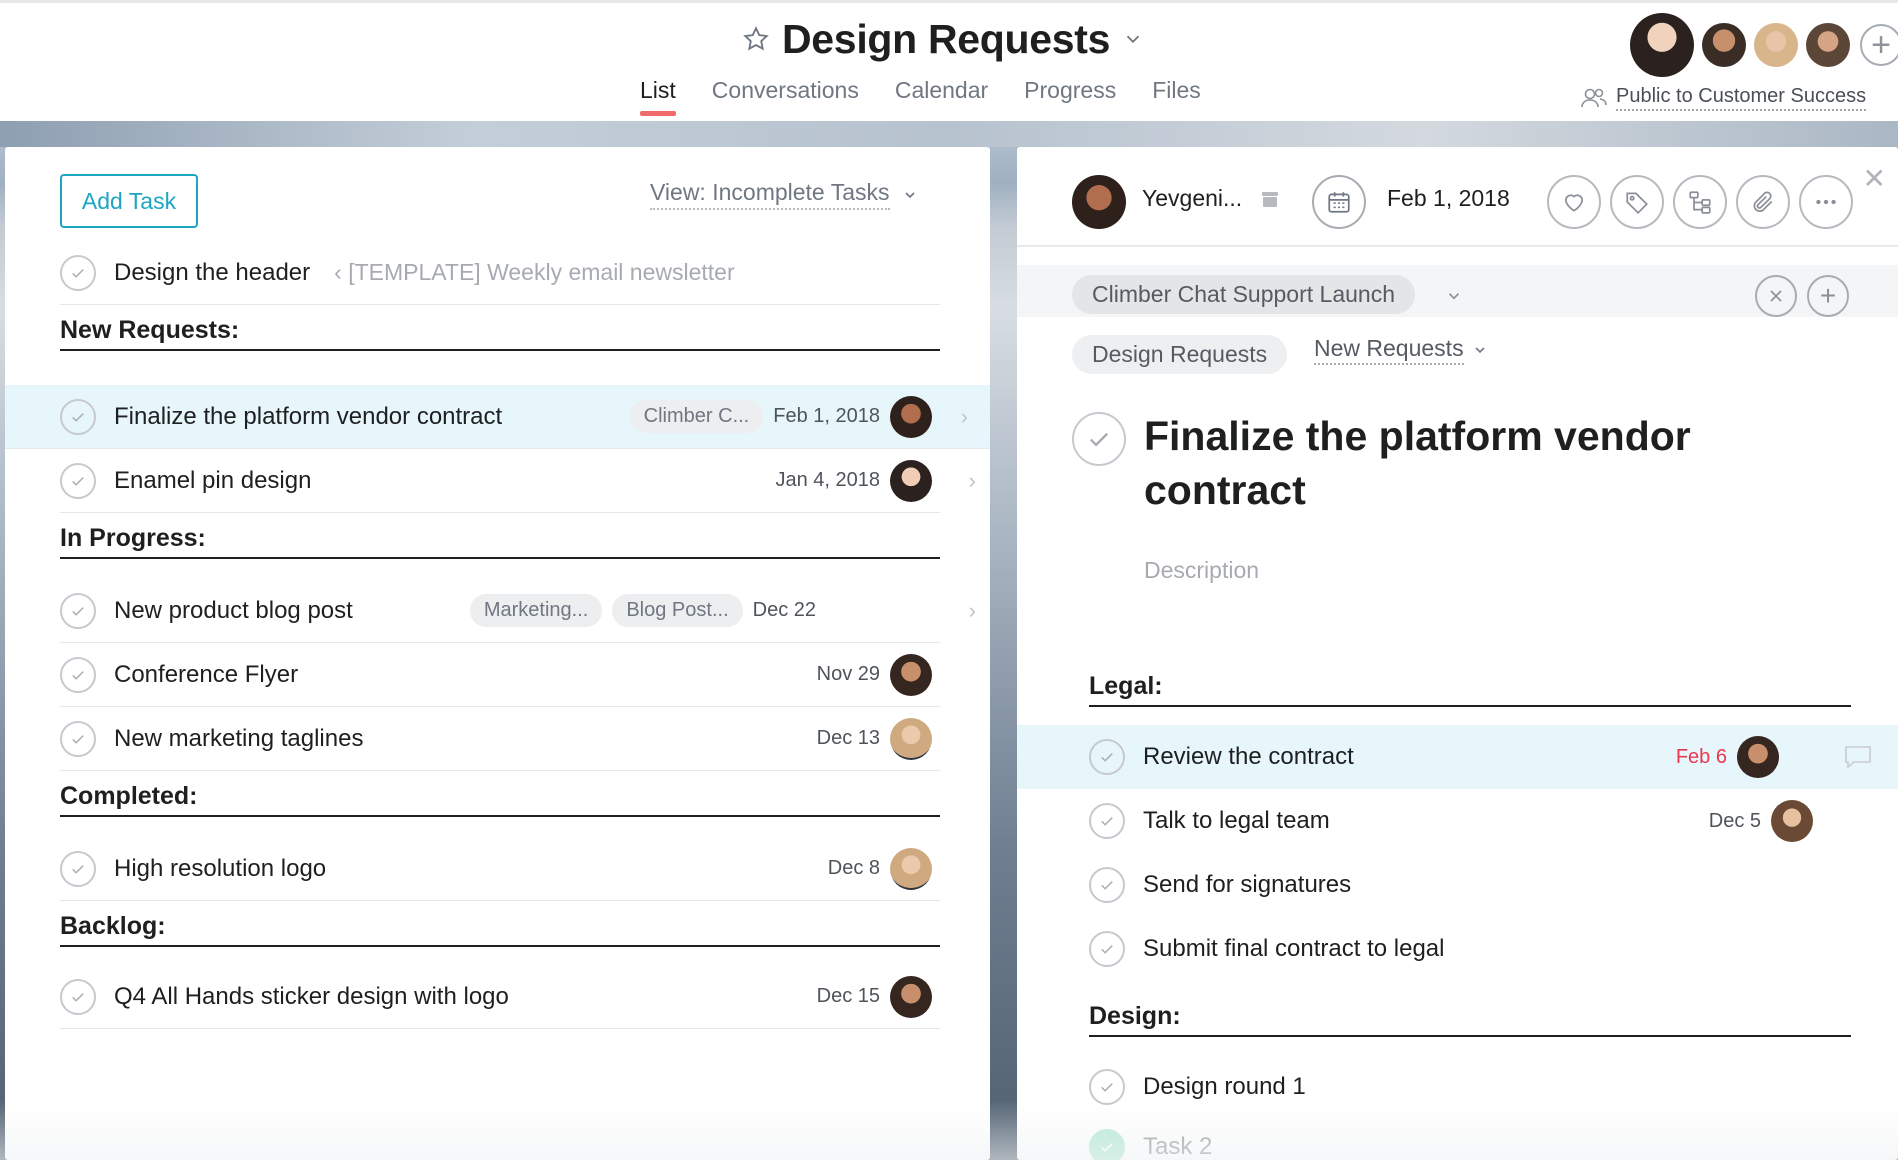 The width and height of the screenshot is (1898, 1160). What do you see at coordinates (1457, 757) in the screenshot?
I see `subtask-row: Review the contract Feb 6` at bounding box center [1457, 757].